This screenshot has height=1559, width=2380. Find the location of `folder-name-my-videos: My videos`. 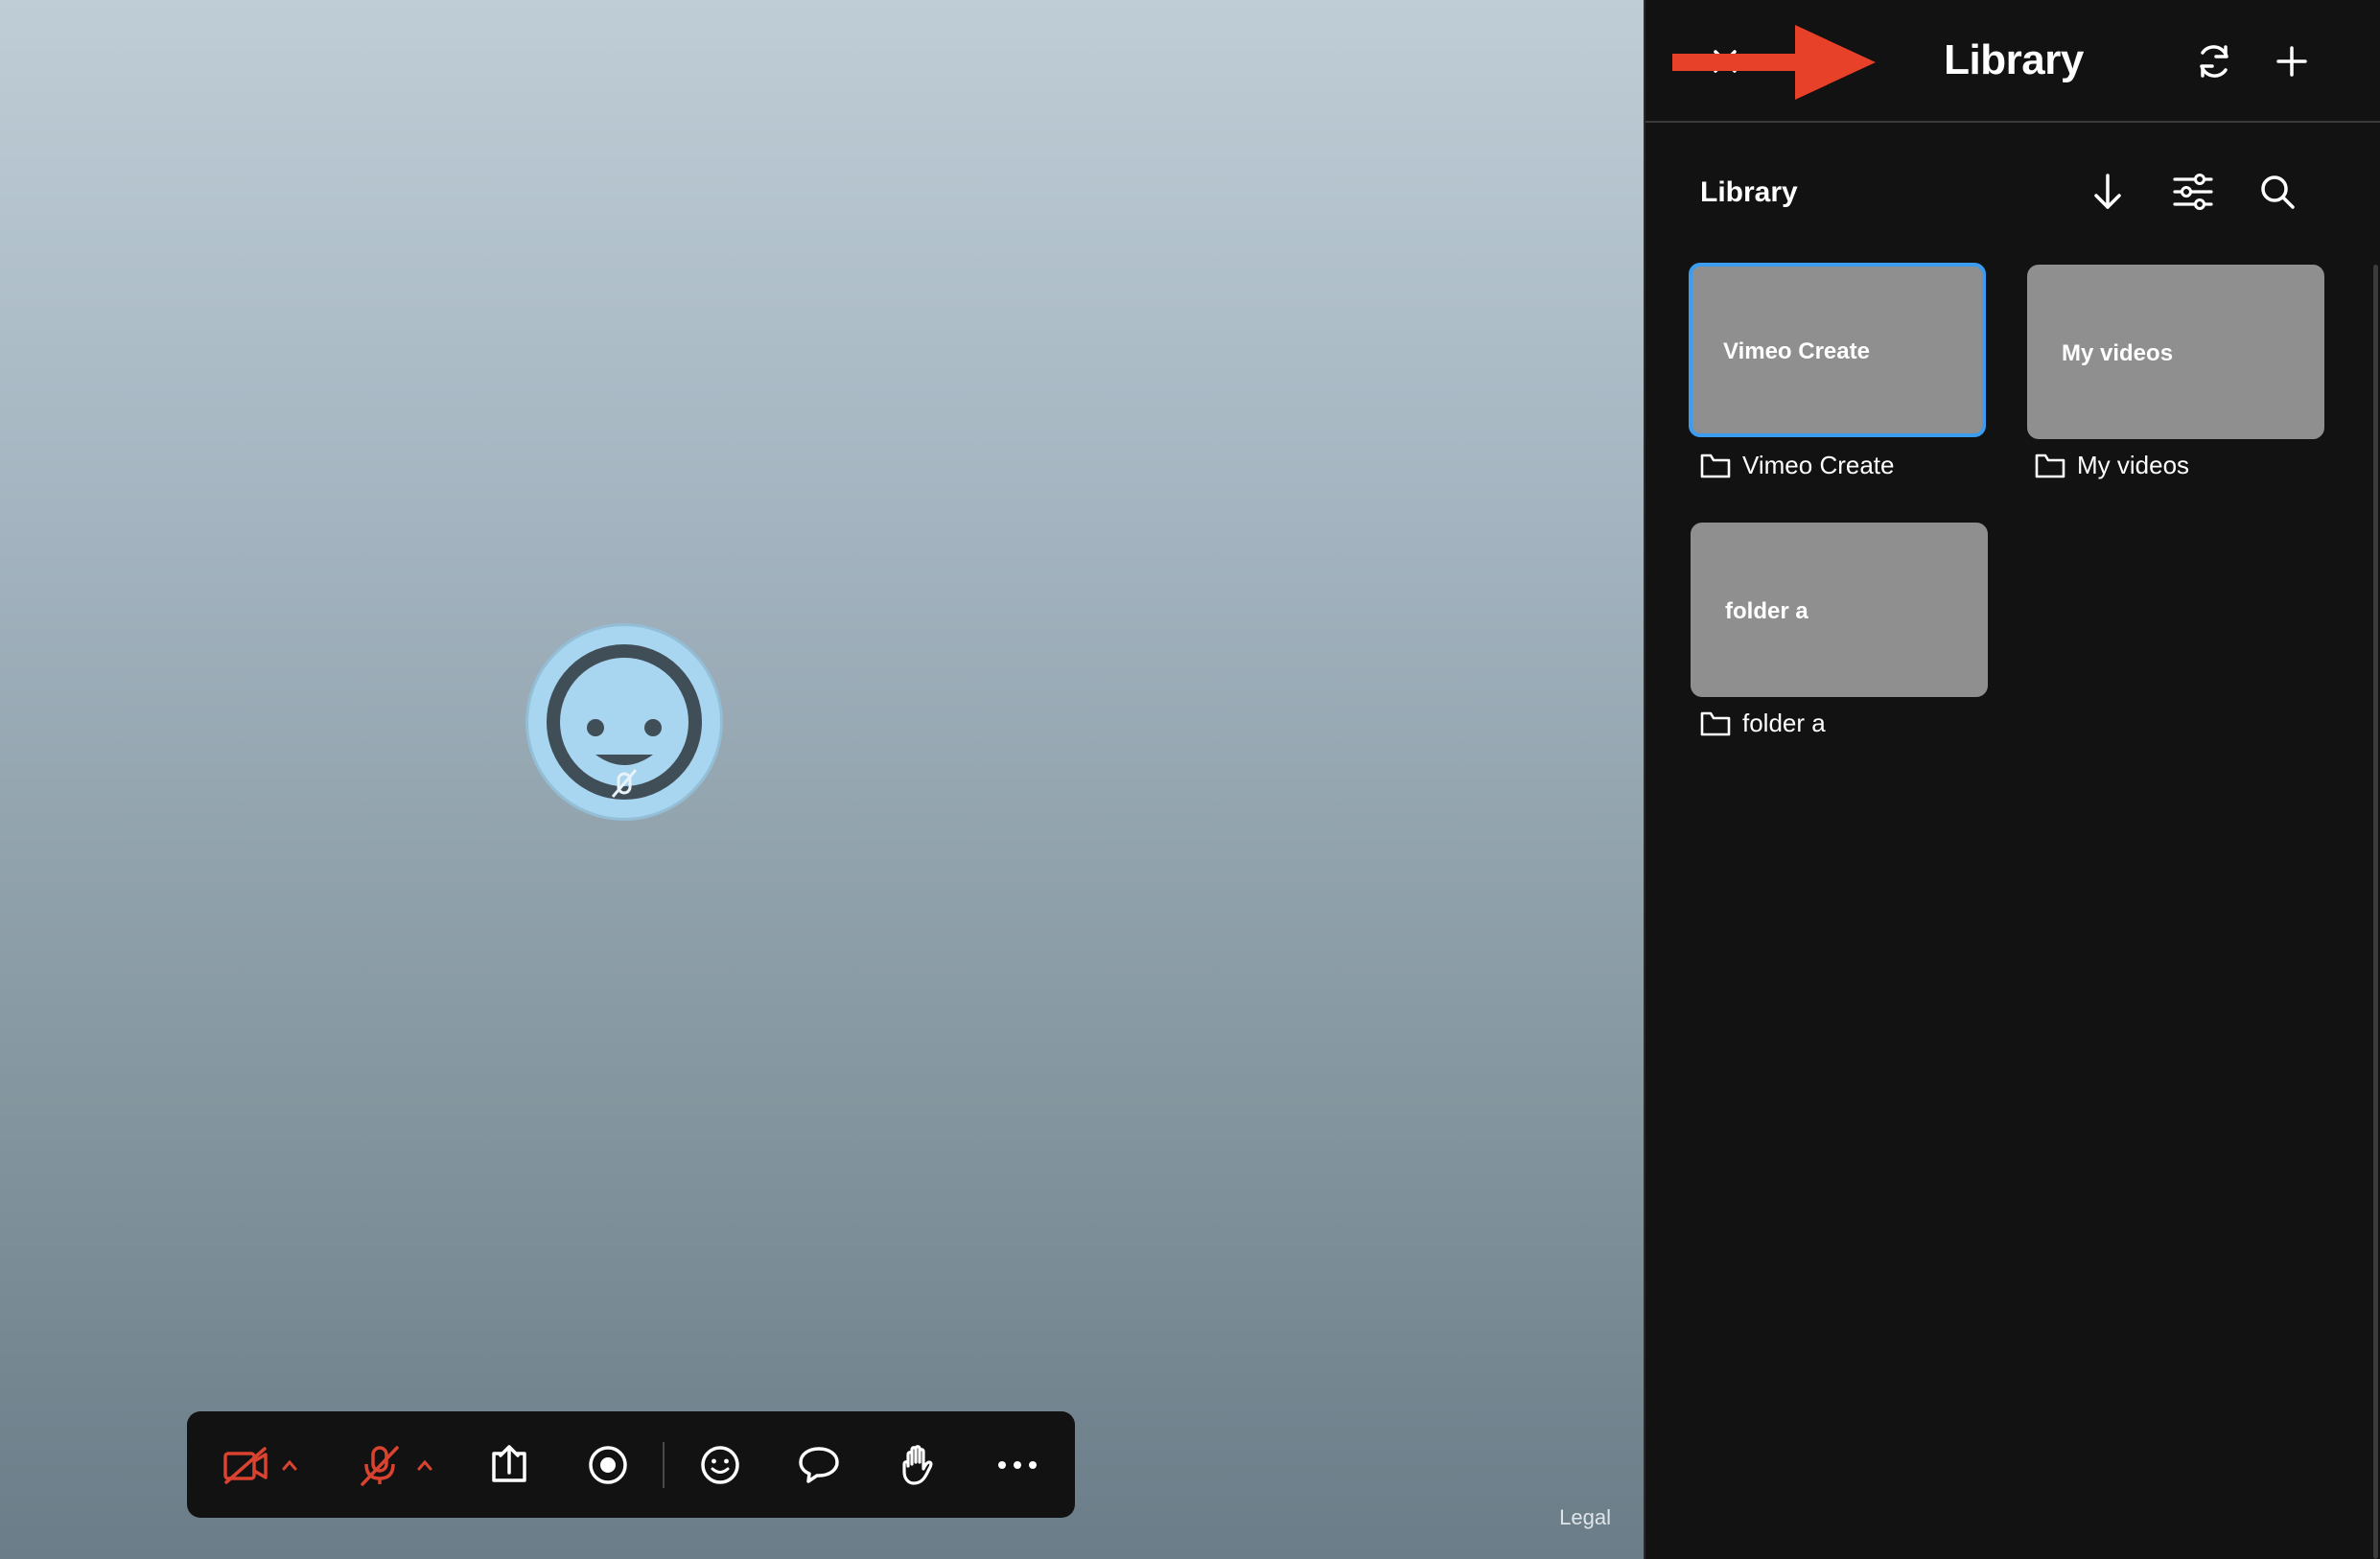

folder-name-my-videos: My videos is located at coordinates (2112, 465).